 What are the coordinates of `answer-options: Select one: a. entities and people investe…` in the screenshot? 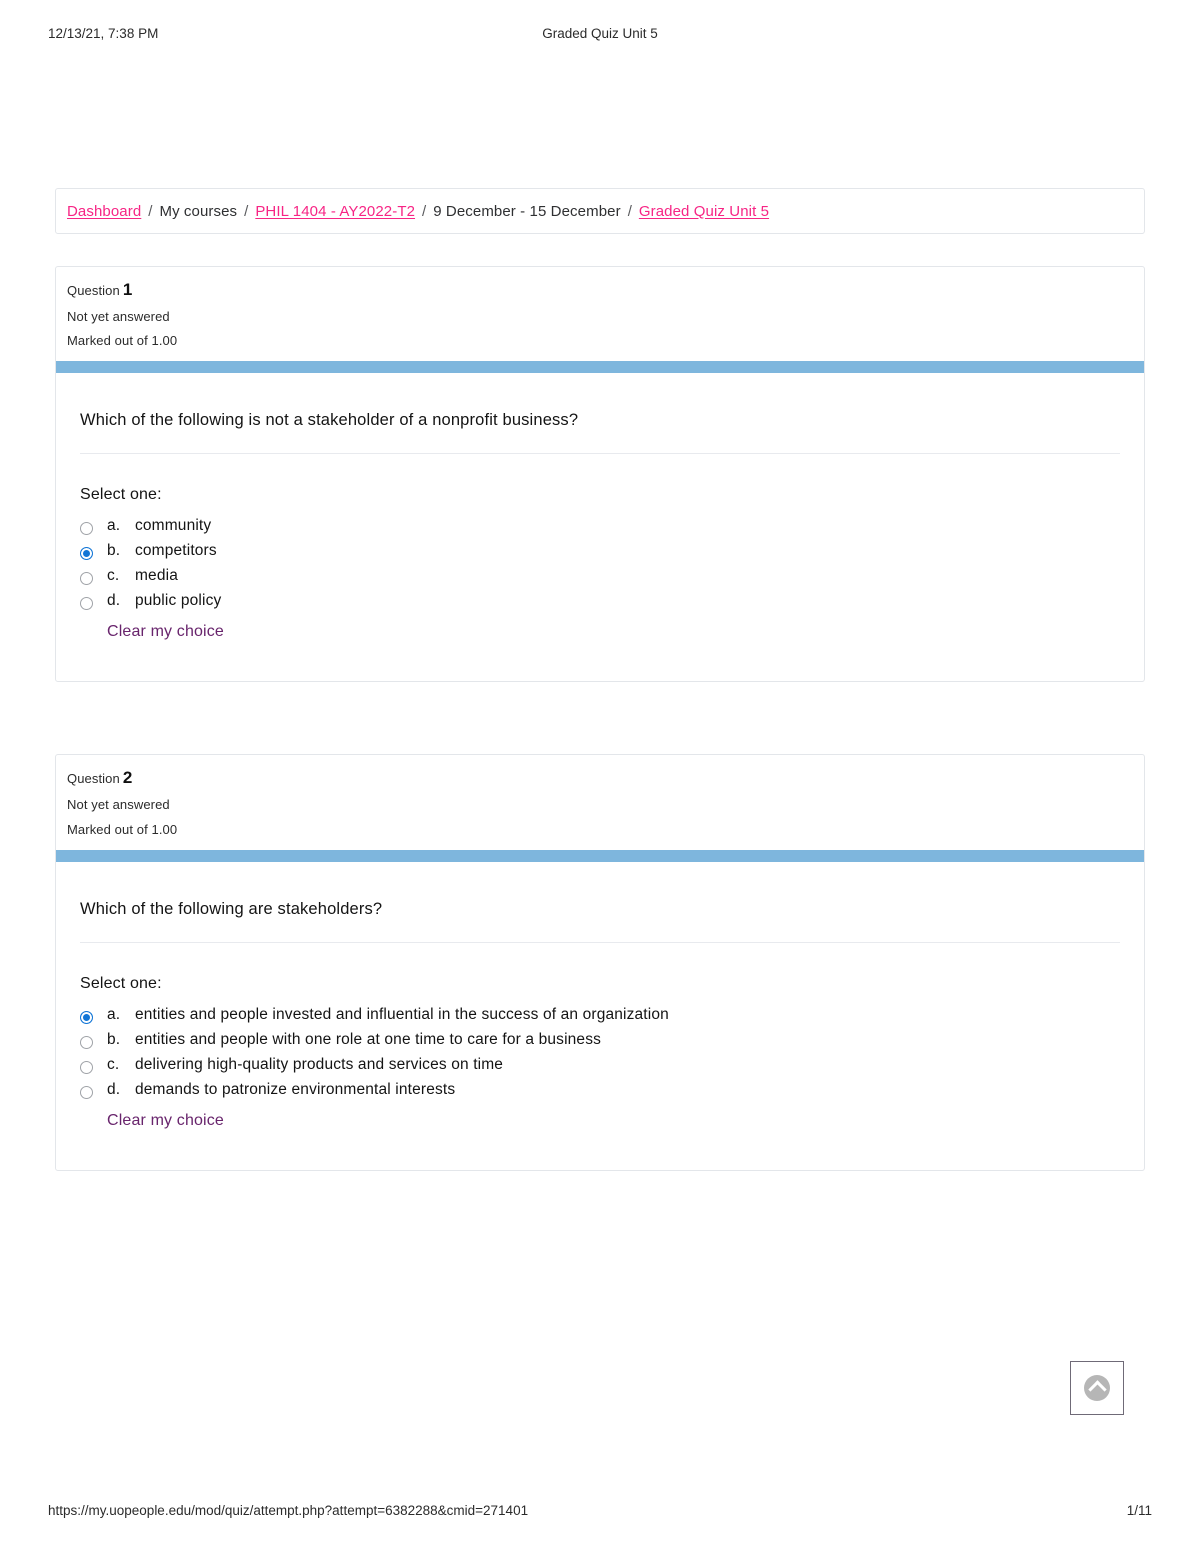 It's located at (600, 1052).